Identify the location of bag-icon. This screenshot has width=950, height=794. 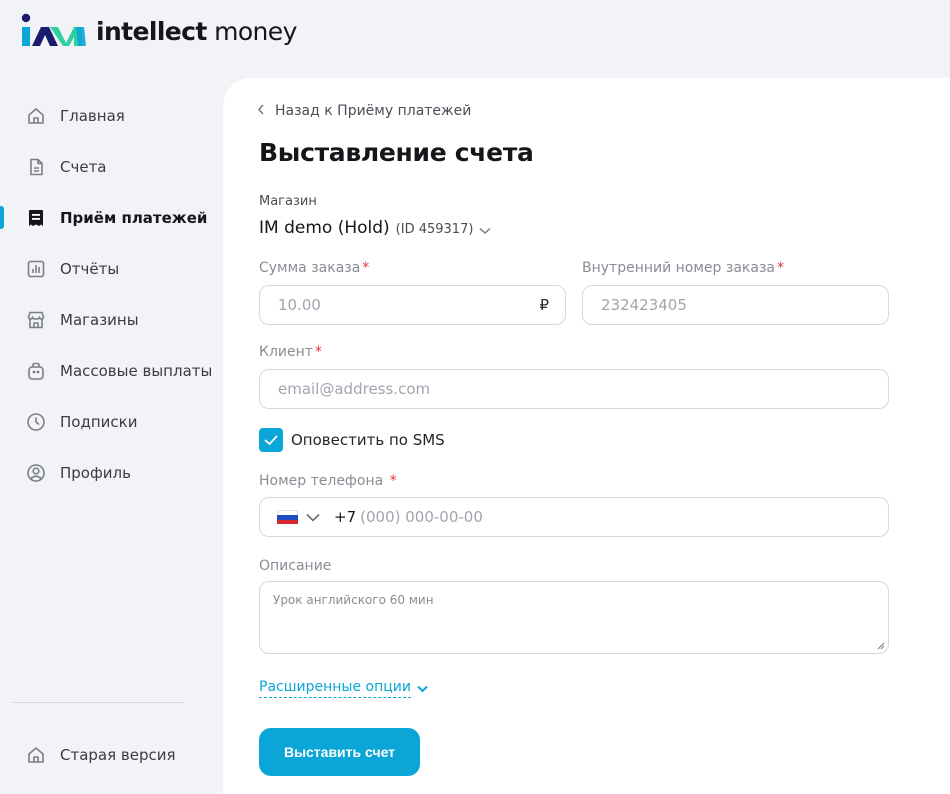
(36, 371).